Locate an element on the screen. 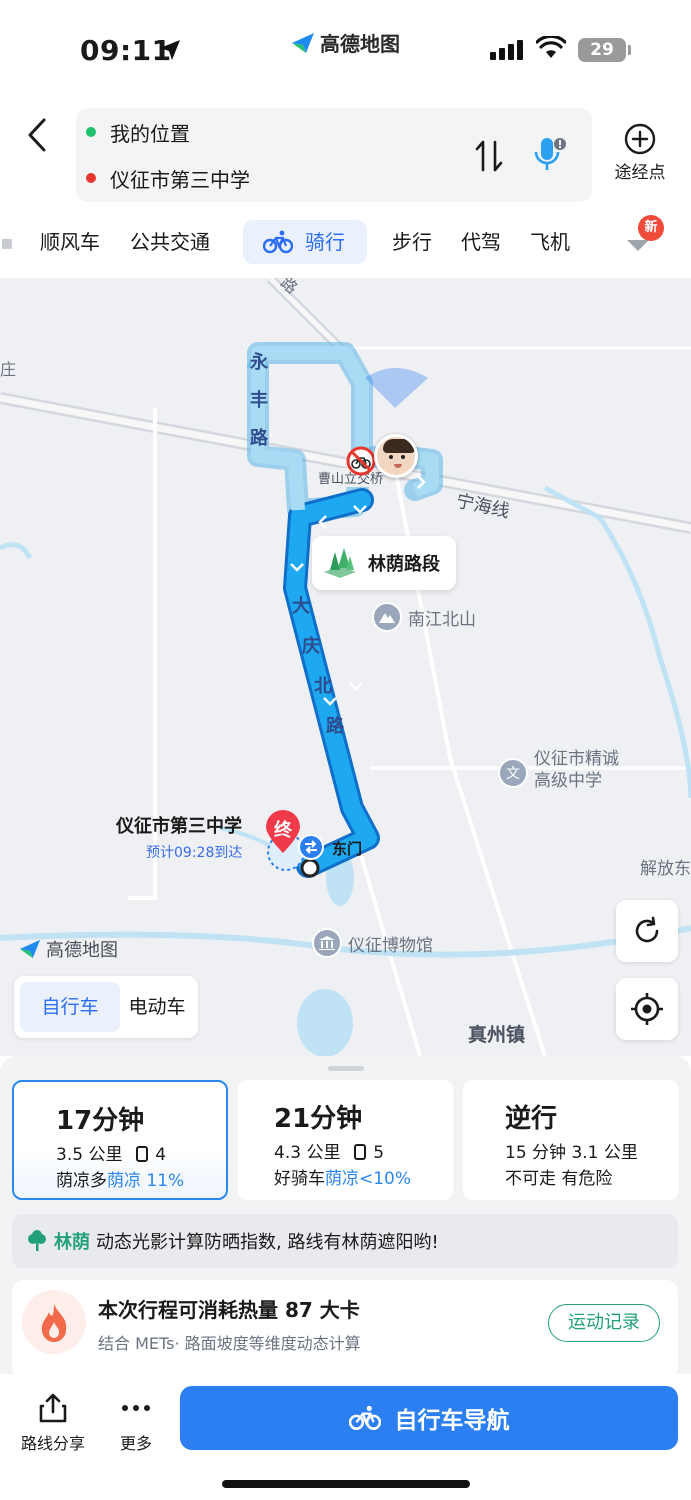 This screenshot has width=691, height=1500. refresh-icon is located at coordinates (647, 929).